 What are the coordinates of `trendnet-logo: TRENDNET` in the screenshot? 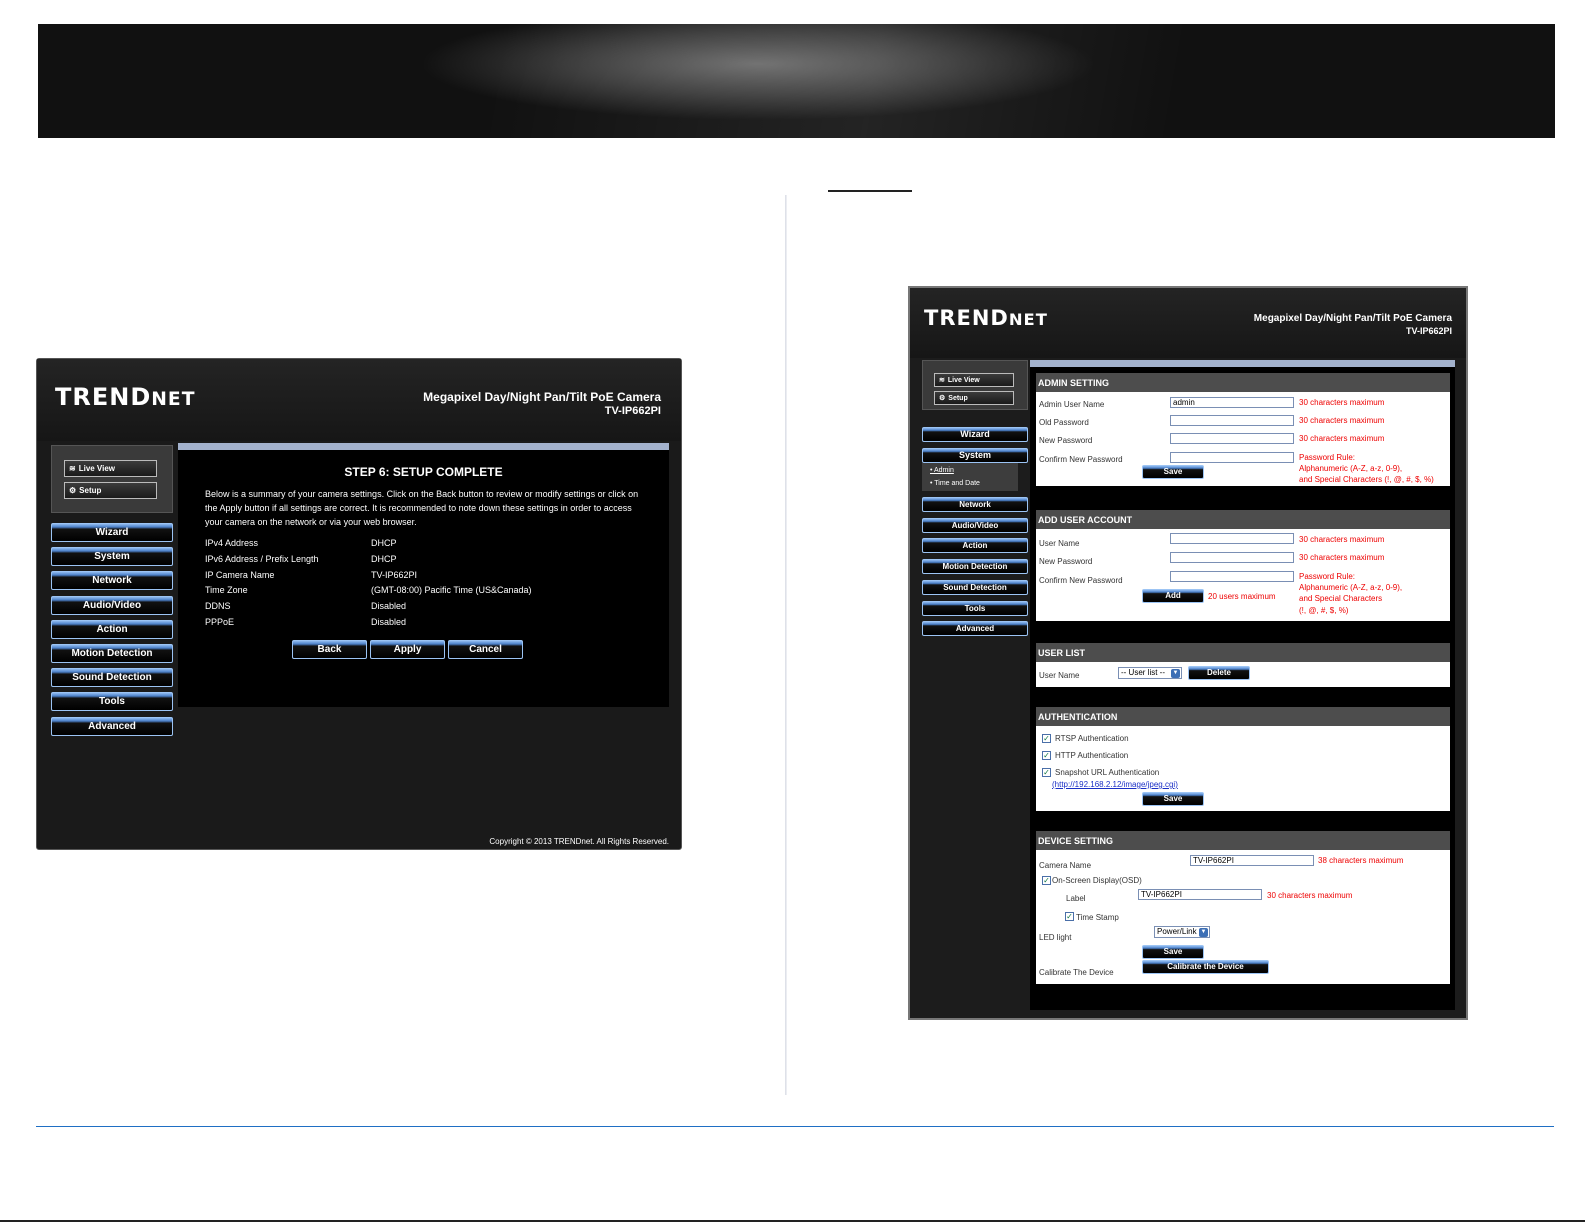 It's located at (125, 397).